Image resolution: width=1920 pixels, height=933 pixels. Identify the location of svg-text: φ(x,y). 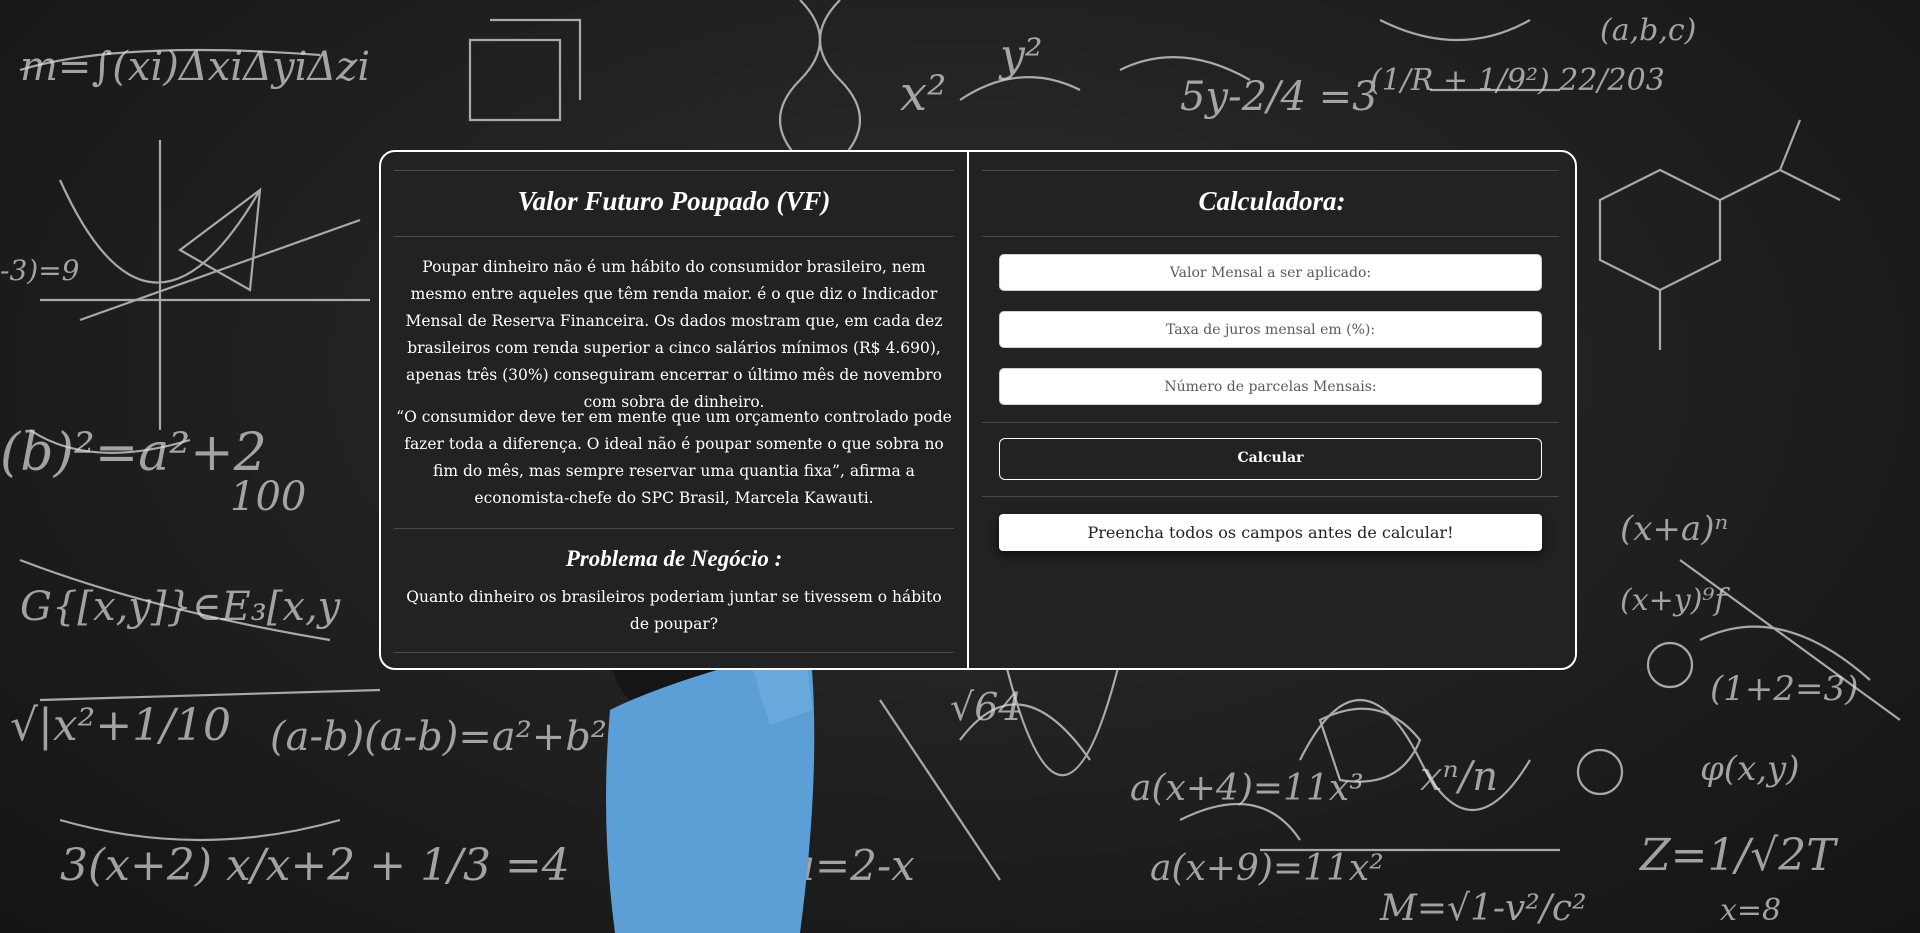
(1750, 769).